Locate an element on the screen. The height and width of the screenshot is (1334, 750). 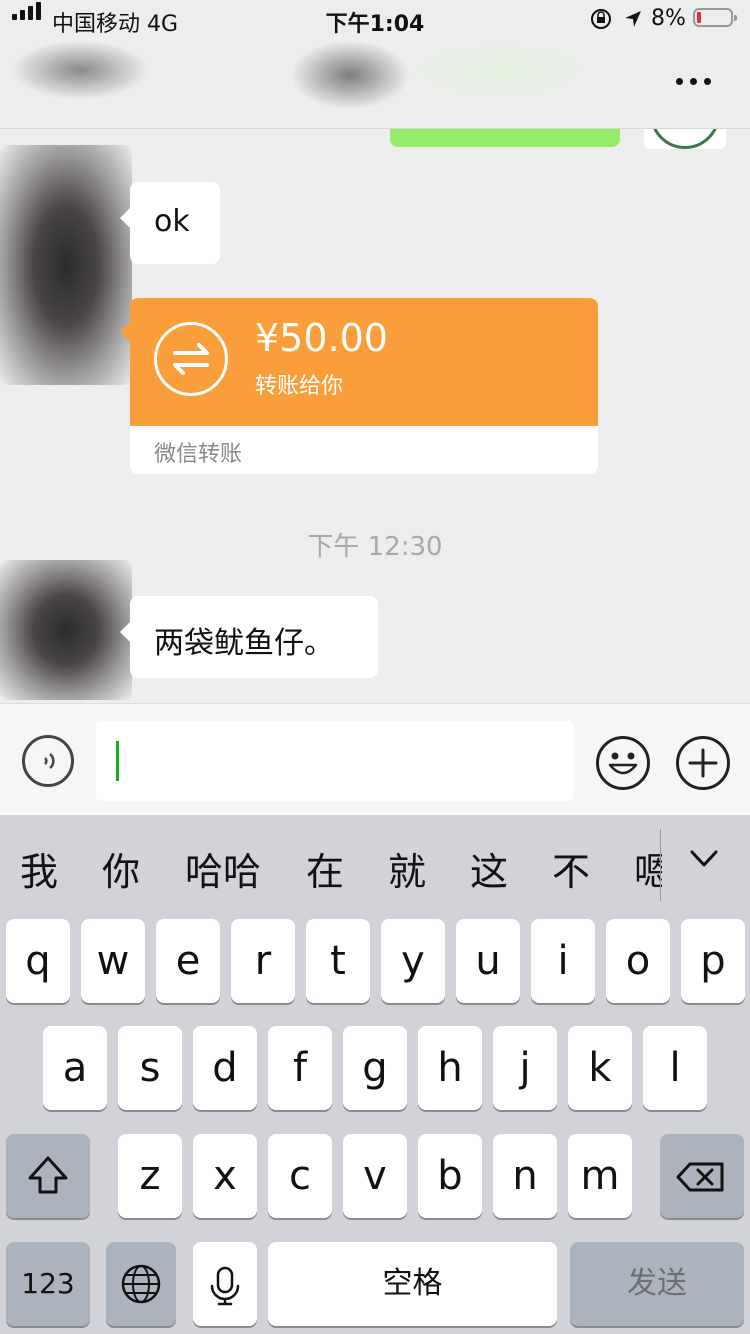
own-avatar is located at coordinates (685, 139).